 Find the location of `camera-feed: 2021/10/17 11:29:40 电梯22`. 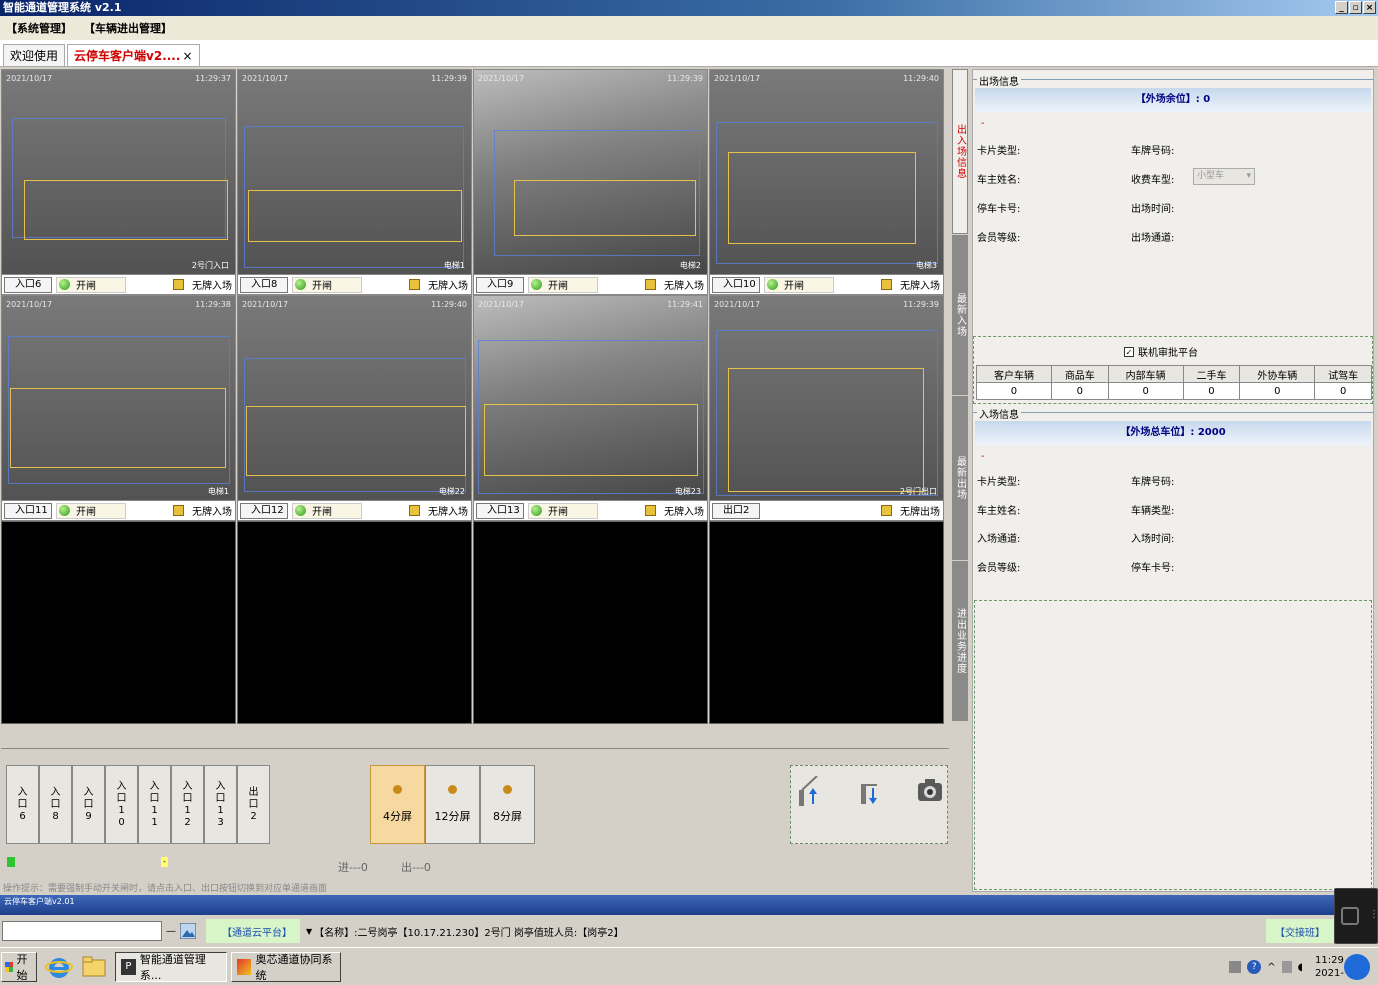

camera-feed: 2021/10/17 11:29:40 电梯22 is located at coordinates (354, 398).